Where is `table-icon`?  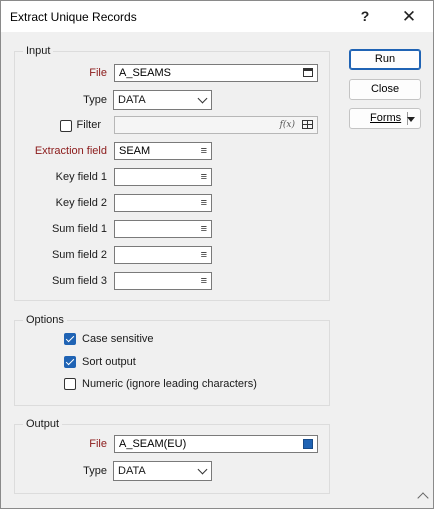
table-icon is located at coordinates (307, 124).